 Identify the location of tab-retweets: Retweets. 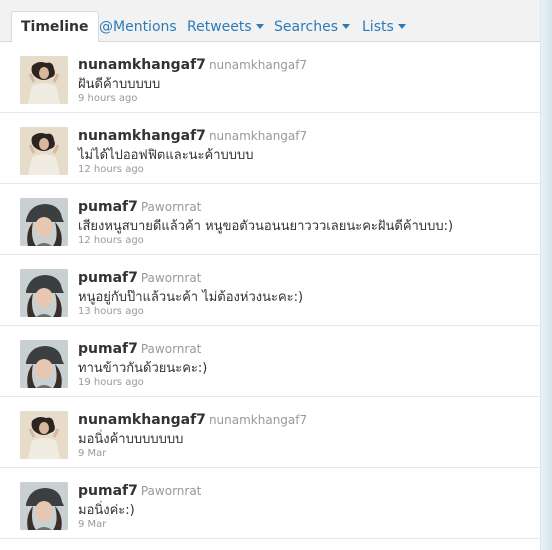
(225, 26).